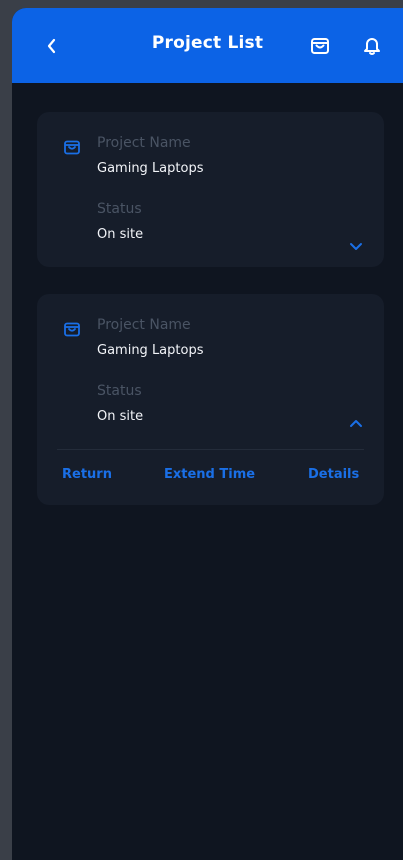 This screenshot has height=860, width=403. I want to click on chevron-down-icon, so click(356, 246).